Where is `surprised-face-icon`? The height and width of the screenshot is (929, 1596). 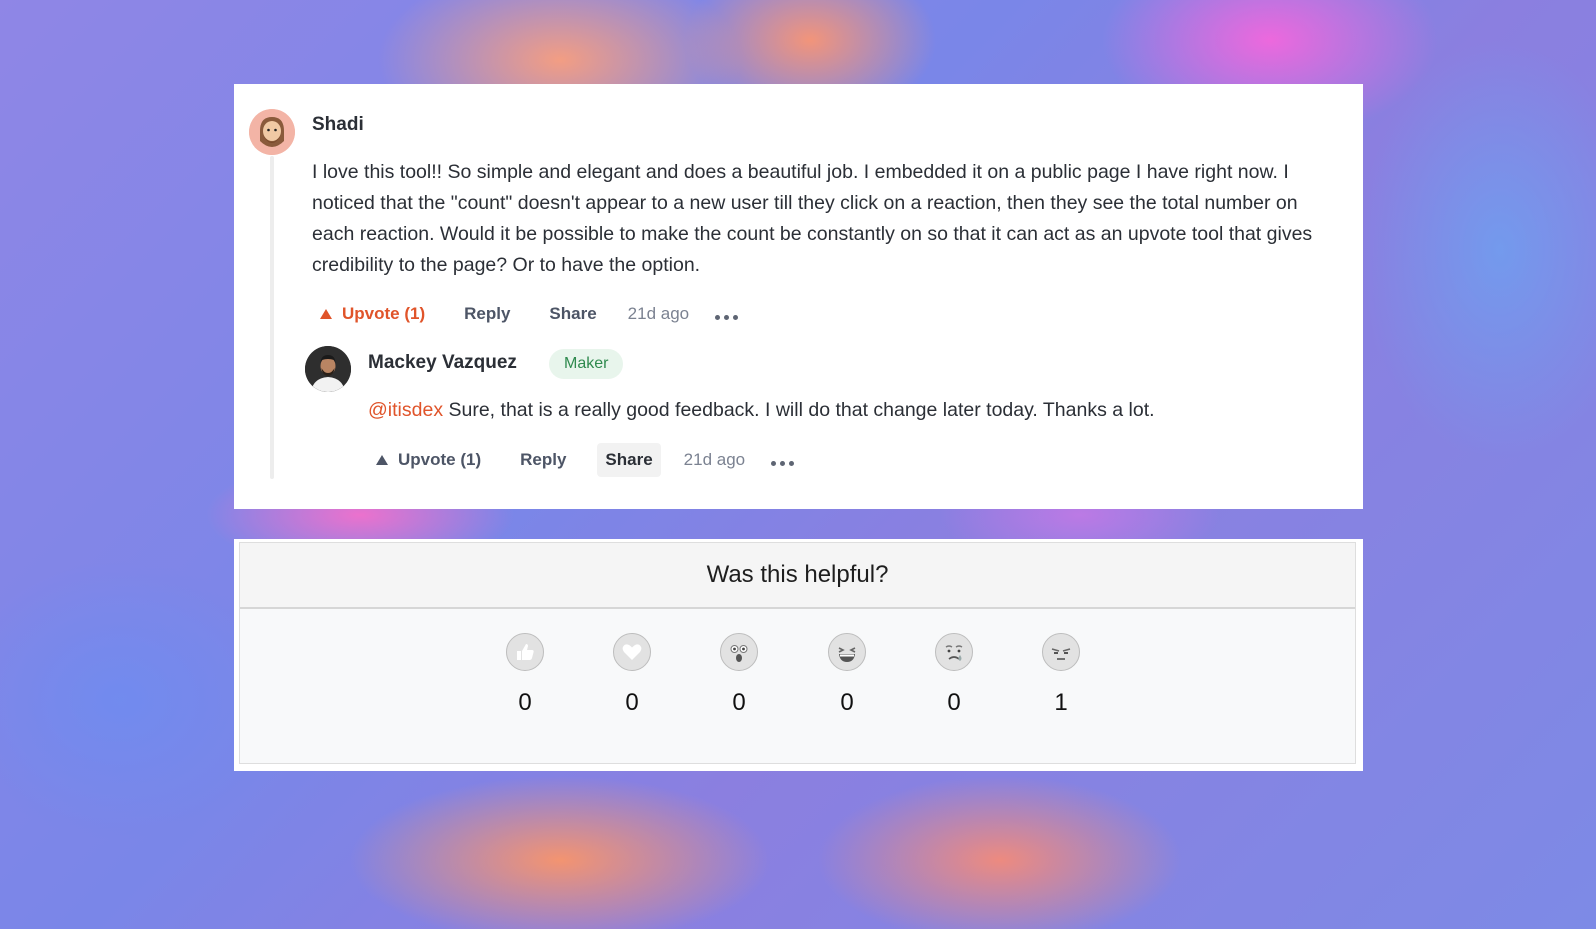 surprised-face-icon is located at coordinates (739, 652).